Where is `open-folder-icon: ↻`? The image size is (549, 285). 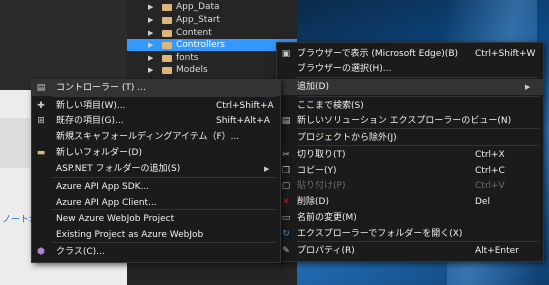
open-folder-icon: ↻ is located at coordinates (286, 234).